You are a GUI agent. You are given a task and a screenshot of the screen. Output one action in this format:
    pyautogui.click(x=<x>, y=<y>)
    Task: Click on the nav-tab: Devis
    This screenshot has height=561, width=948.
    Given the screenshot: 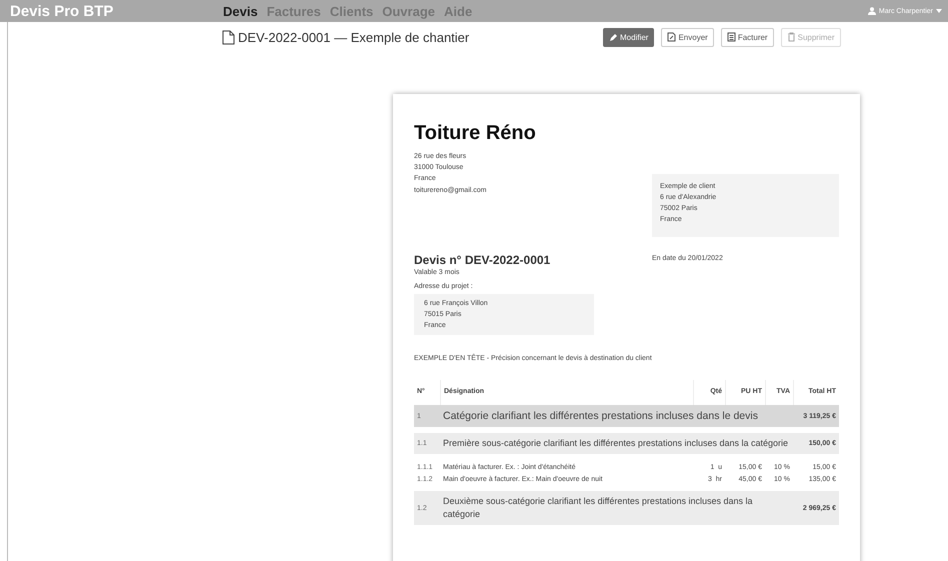 What is the action you would take?
    pyautogui.click(x=240, y=11)
    